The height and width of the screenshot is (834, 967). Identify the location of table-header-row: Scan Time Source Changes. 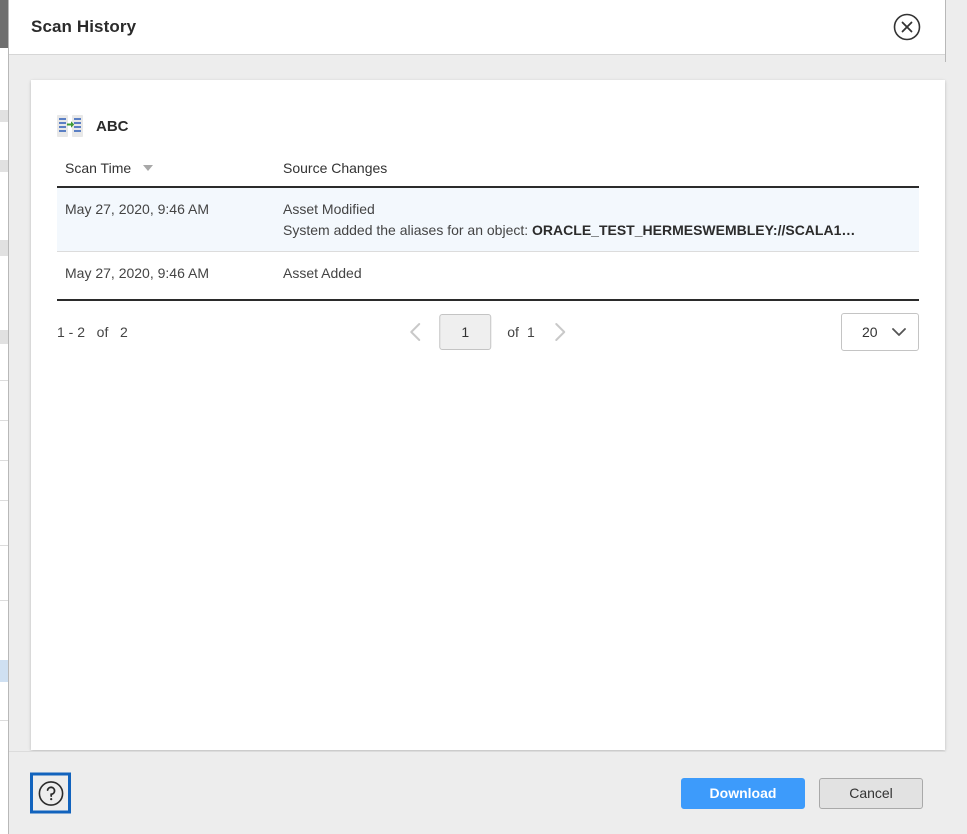
(488, 170).